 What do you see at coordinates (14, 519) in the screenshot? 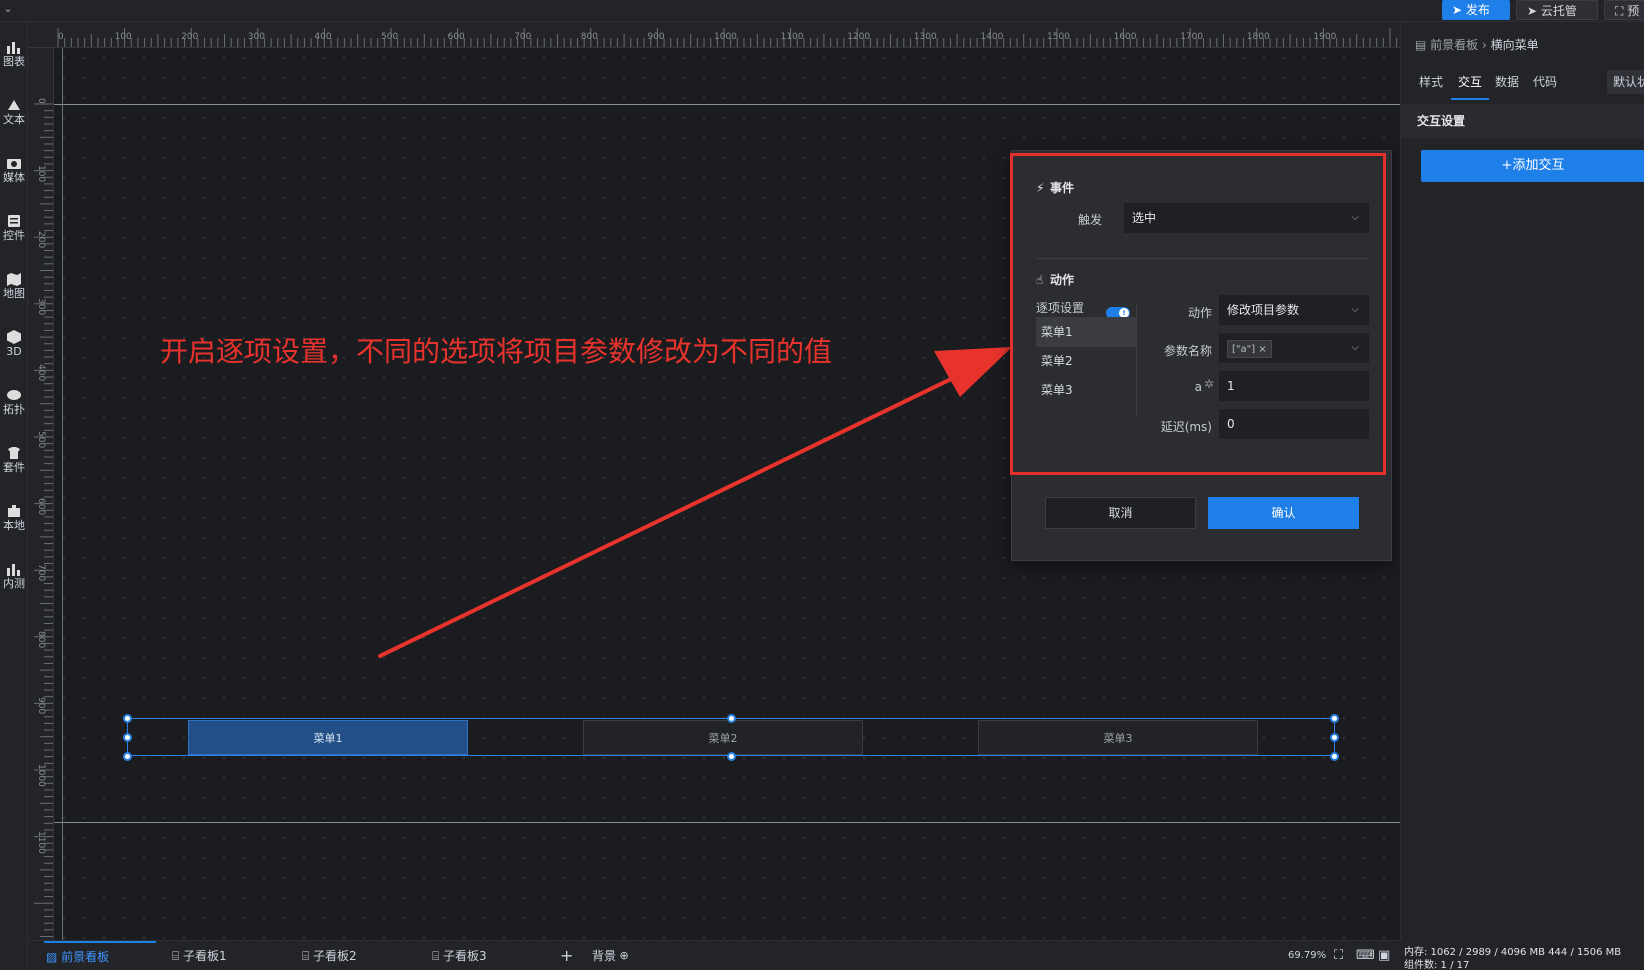
I see `sidebar-item-local: 本地` at bounding box center [14, 519].